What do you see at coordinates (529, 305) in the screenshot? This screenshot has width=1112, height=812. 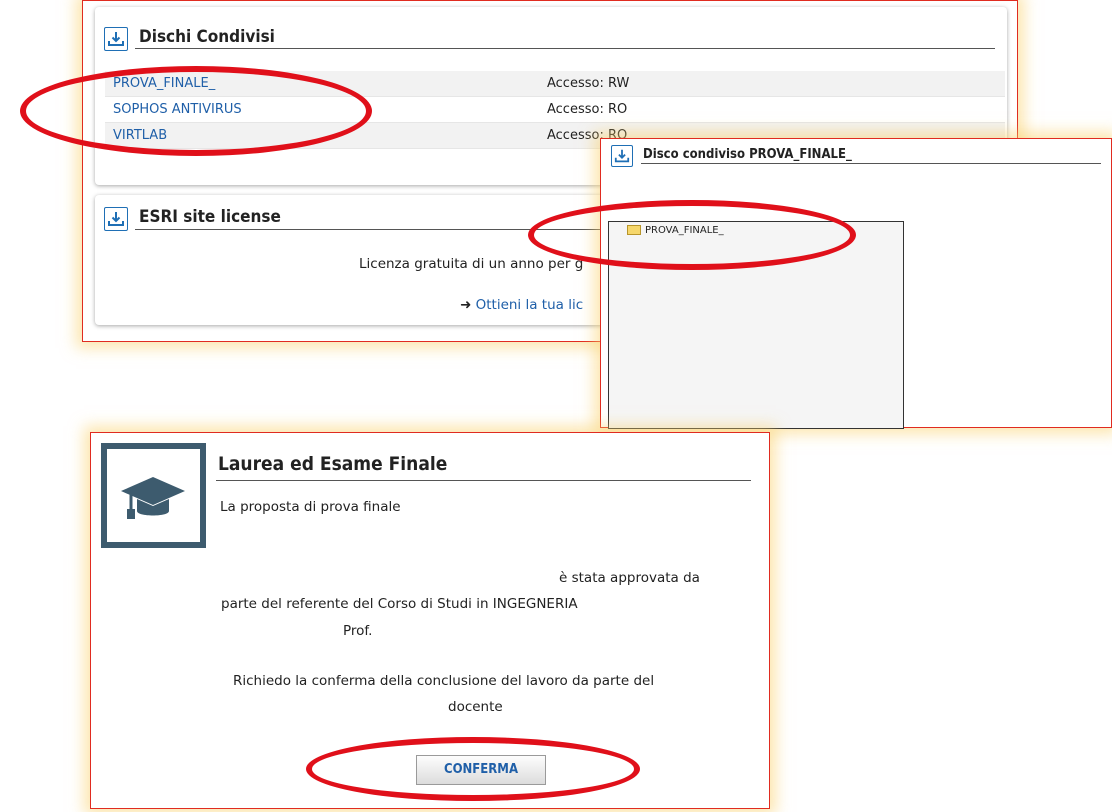 I see `esri-link-label: Ottieni la tua lic` at bounding box center [529, 305].